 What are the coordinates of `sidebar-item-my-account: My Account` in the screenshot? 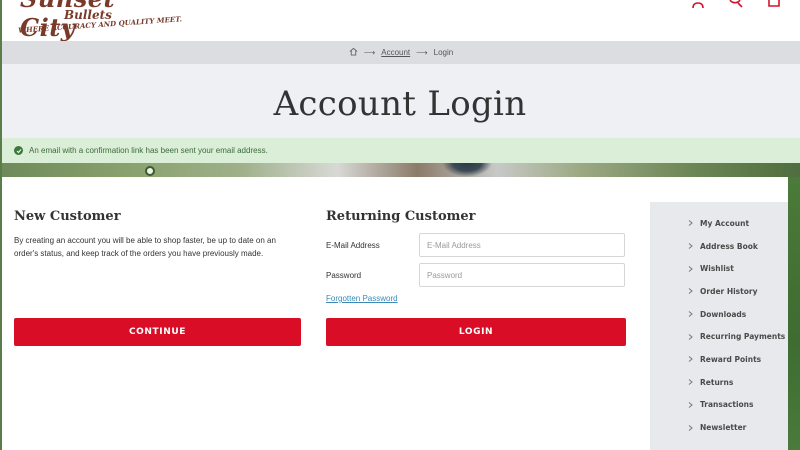 It's located at (719, 223).